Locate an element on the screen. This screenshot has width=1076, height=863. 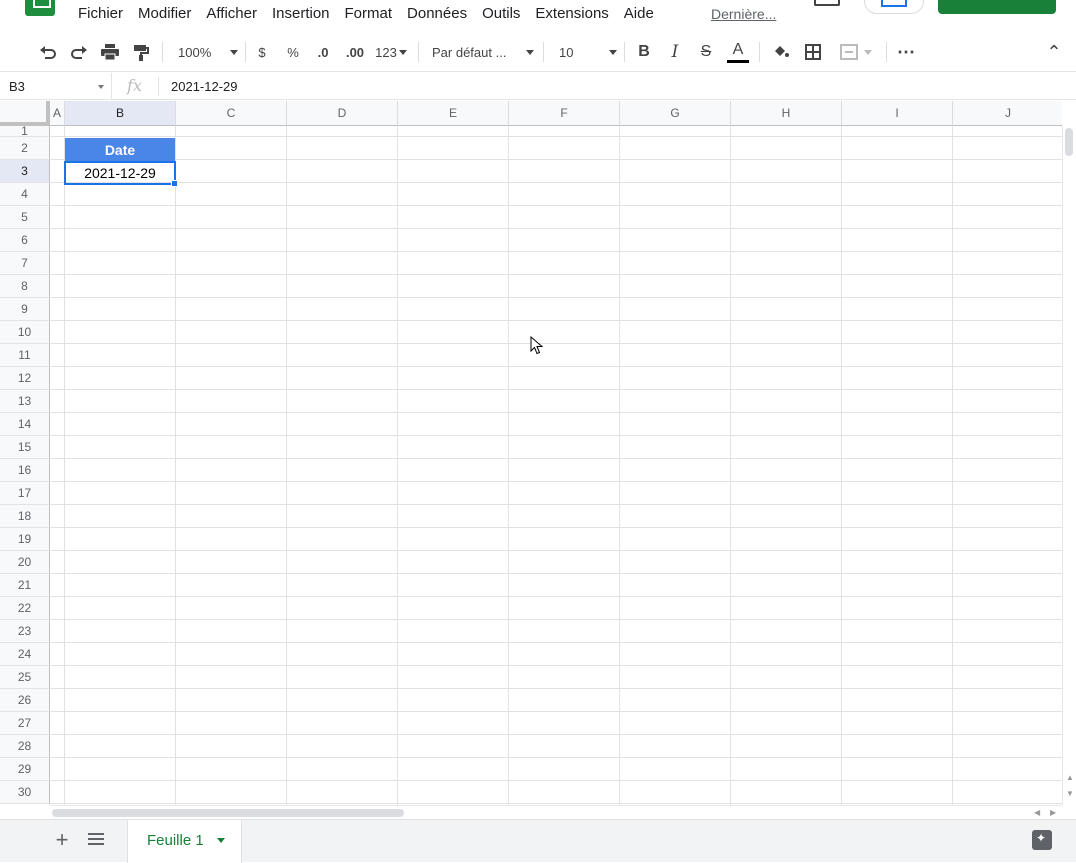
column-header-f: F is located at coordinates (564, 113).